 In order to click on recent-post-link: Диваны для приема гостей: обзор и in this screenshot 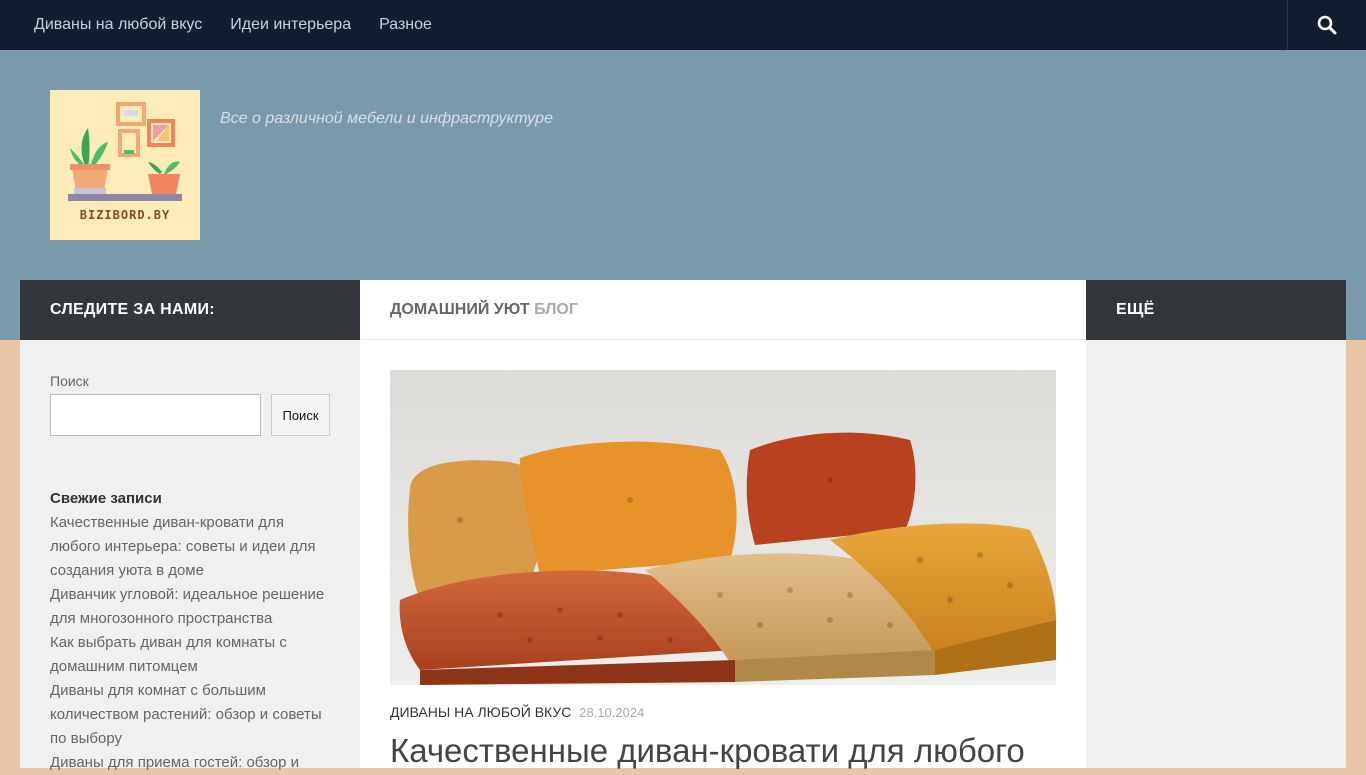, I will do `click(190, 763)`.